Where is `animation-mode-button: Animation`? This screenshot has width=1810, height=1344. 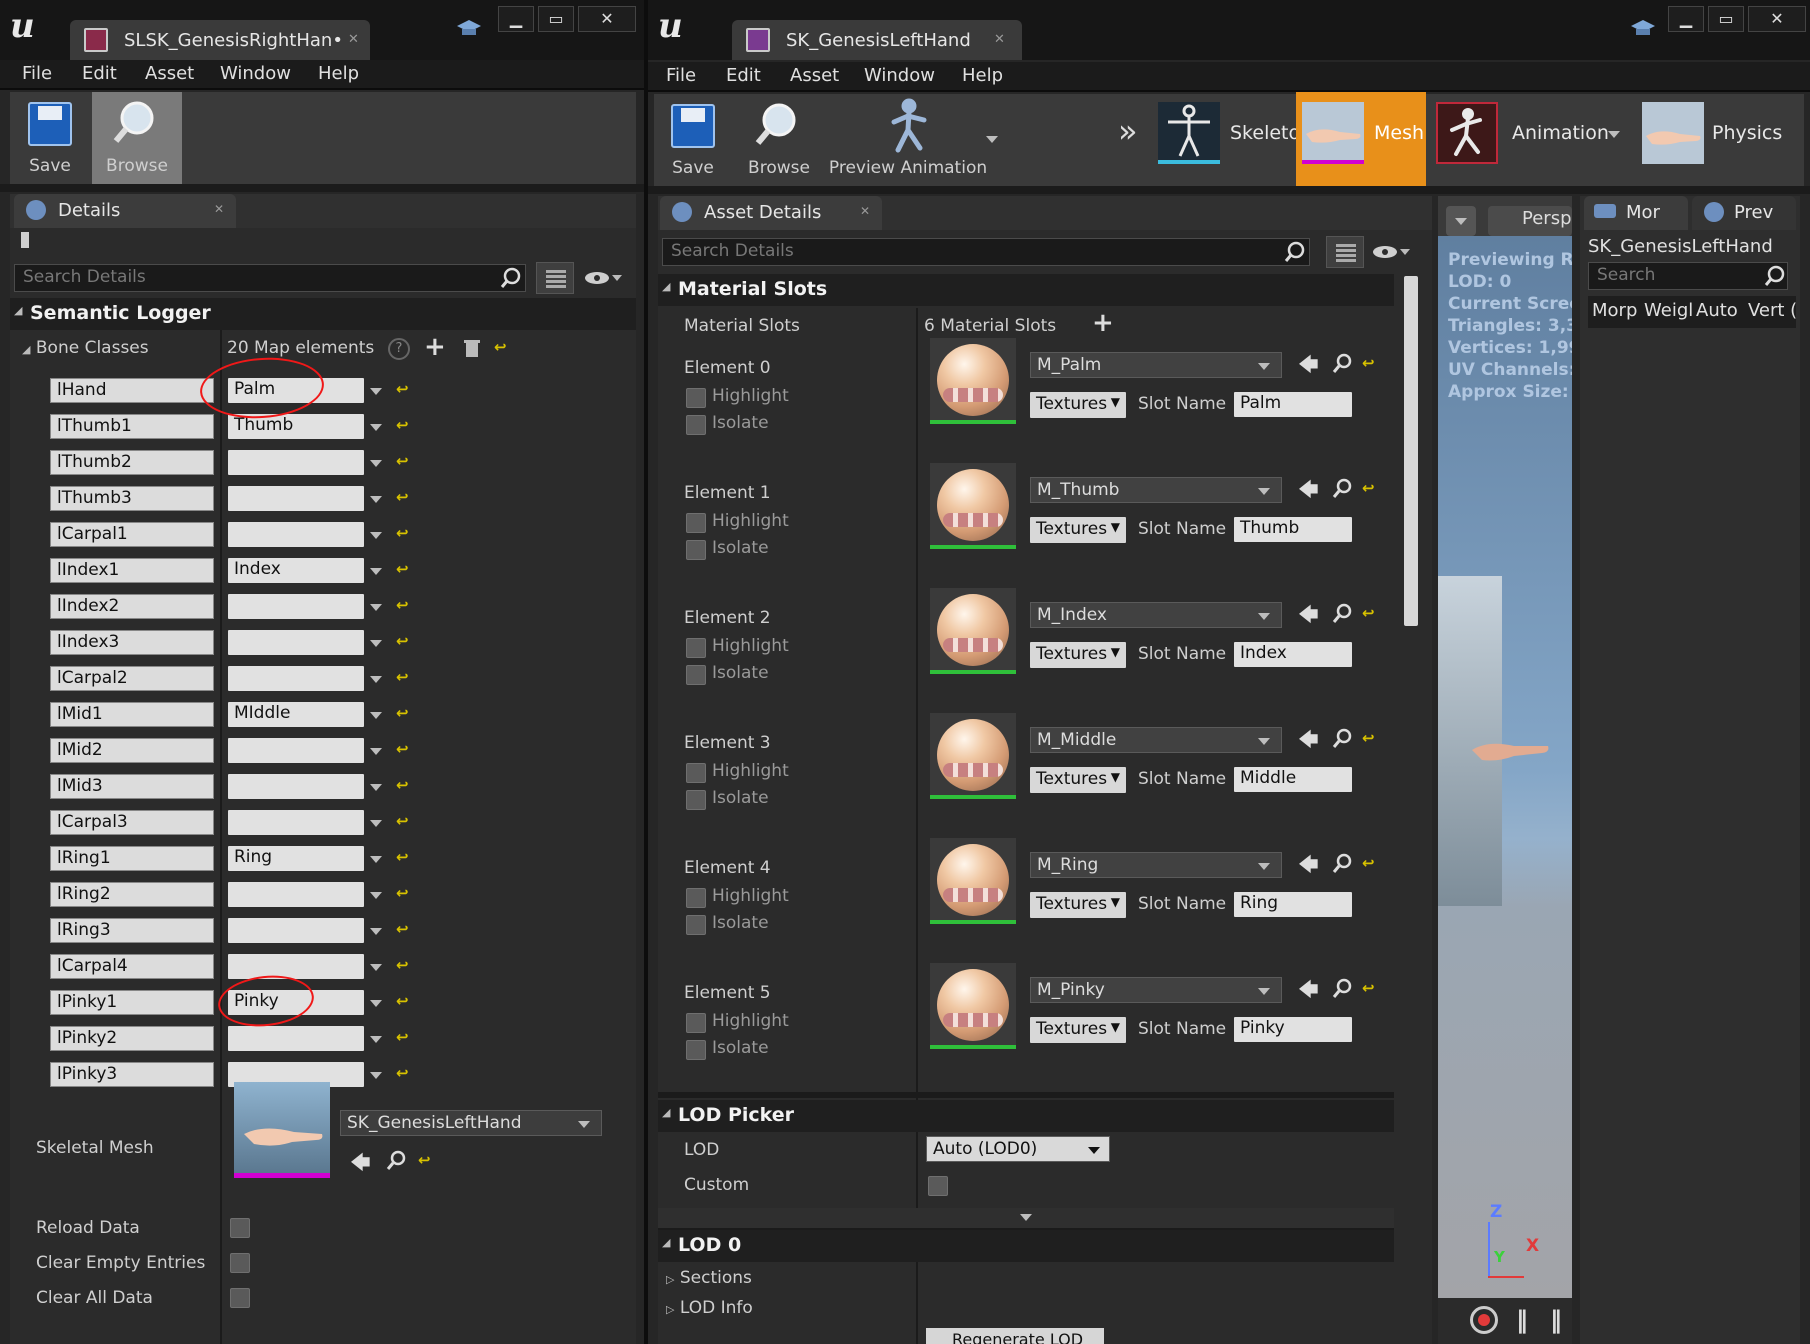
animation-mode-button: Animation is located at coordinates (1528, 140).